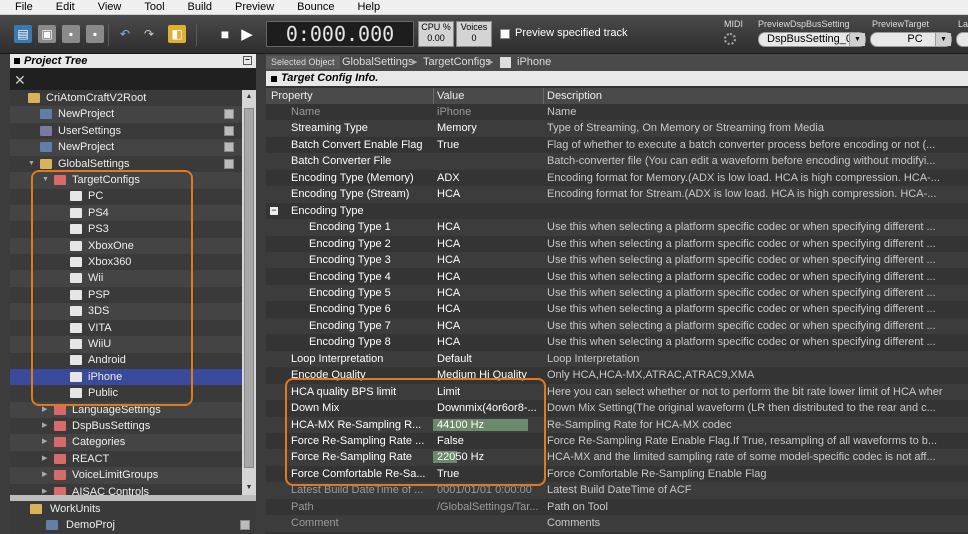 This screenshot has height=534, width=968. What do you see at coordinates (460, 425) in the screenshot?
I see `property-value: 44100 Hz` at bounding box center [460, 425].